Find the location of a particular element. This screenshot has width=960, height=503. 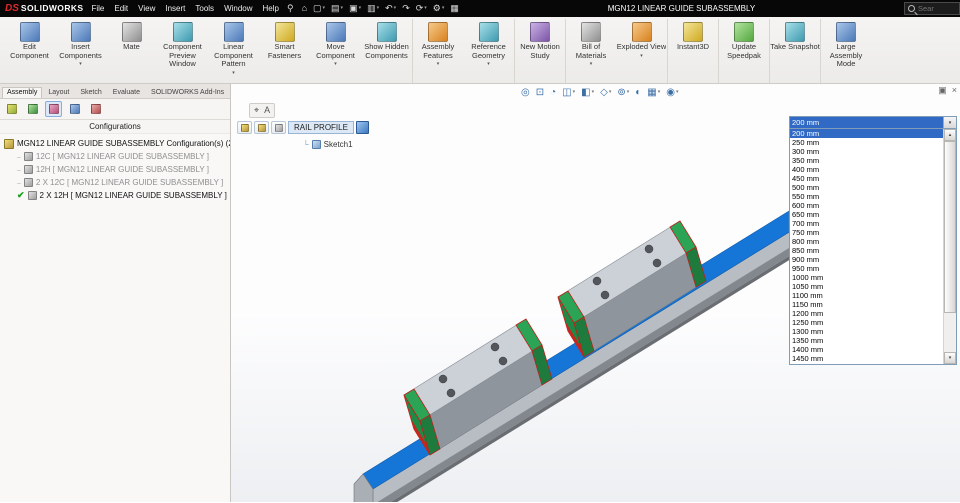

heads-up-button: ⊚ is located at coordinates (623, 92).